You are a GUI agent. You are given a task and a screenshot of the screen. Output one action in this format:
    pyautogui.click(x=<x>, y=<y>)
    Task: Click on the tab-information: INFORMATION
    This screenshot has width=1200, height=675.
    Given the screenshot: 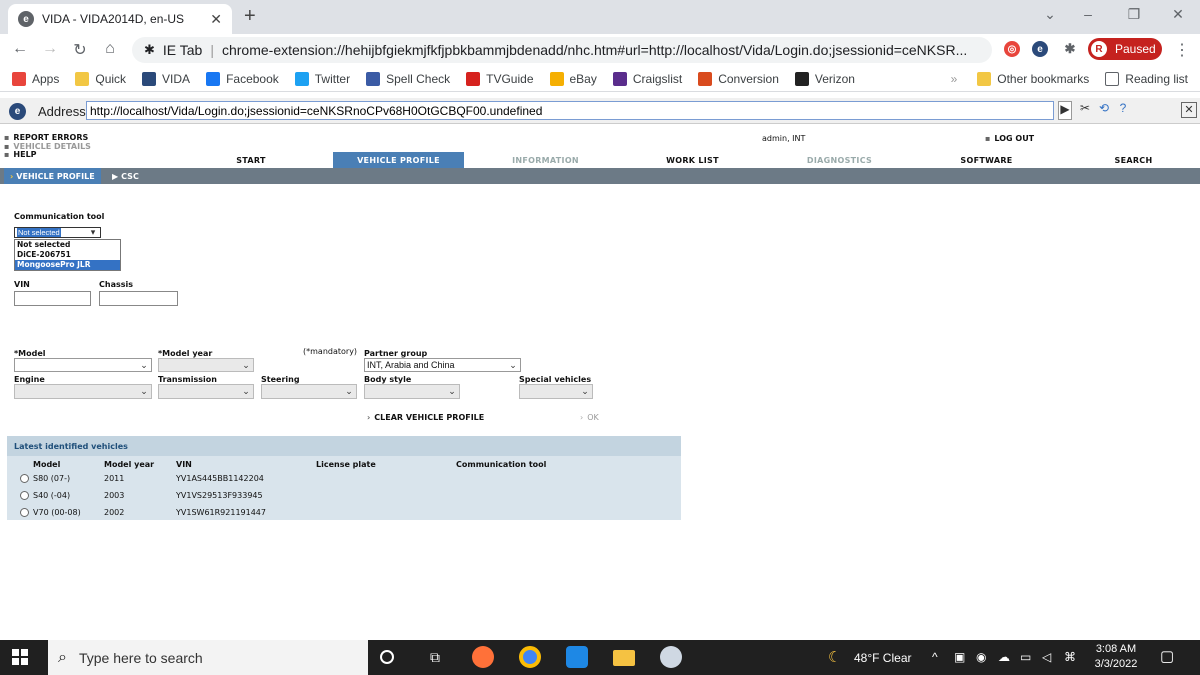 What is the action you would take?
    pyautogui.click(x=545, y=160)
    